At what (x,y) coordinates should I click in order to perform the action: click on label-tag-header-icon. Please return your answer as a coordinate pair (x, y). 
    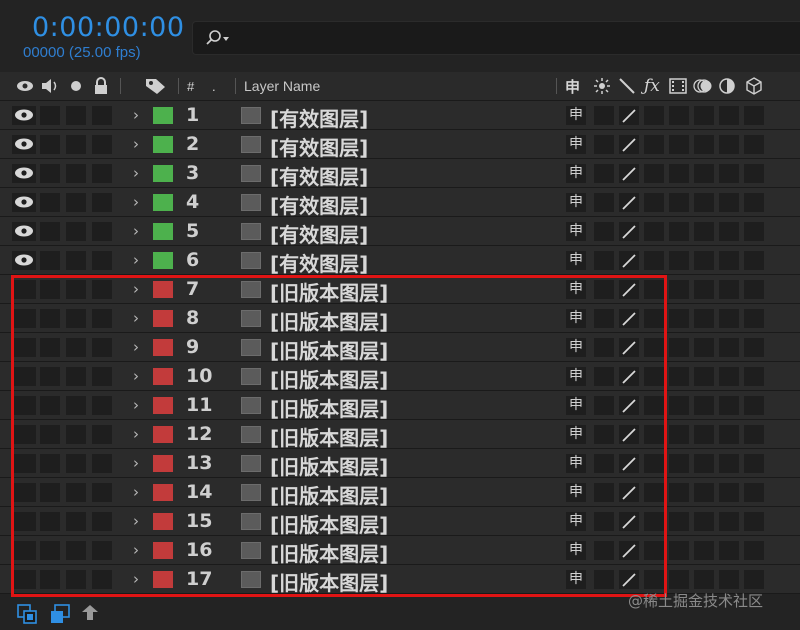
    Looking at the image, I should click on (156, 86).